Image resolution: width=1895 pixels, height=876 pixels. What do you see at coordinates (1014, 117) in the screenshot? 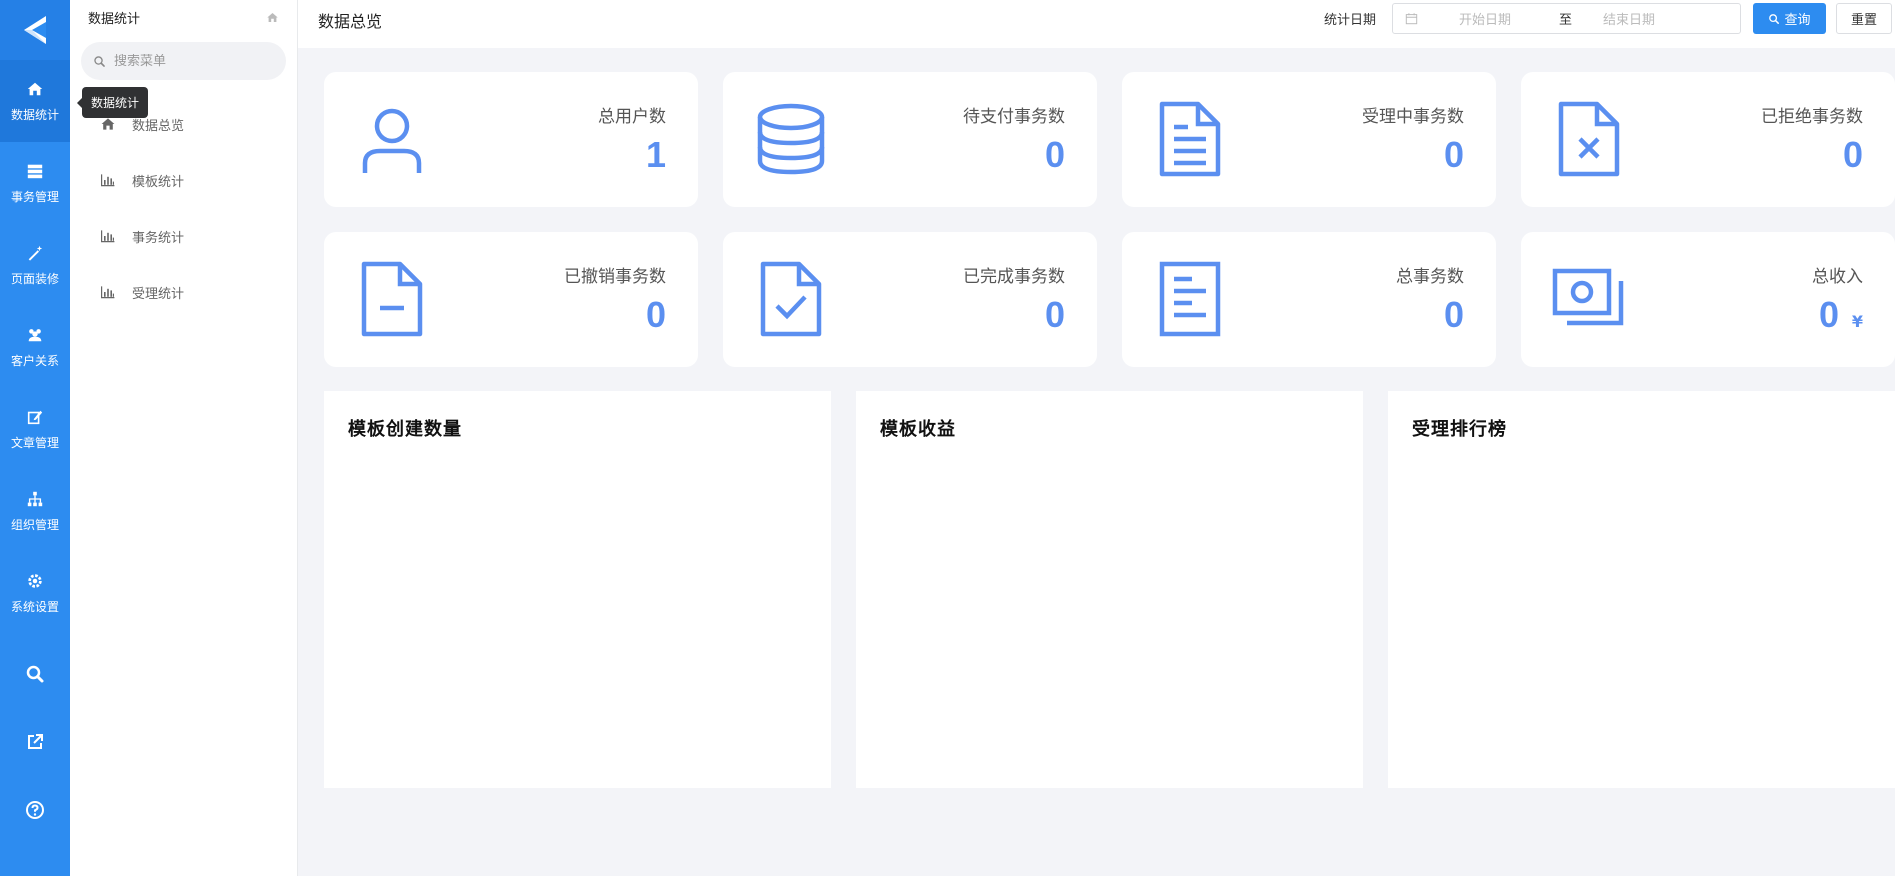
I see `stat-label: 待支付事务数` at bounding box center [1014, 117].